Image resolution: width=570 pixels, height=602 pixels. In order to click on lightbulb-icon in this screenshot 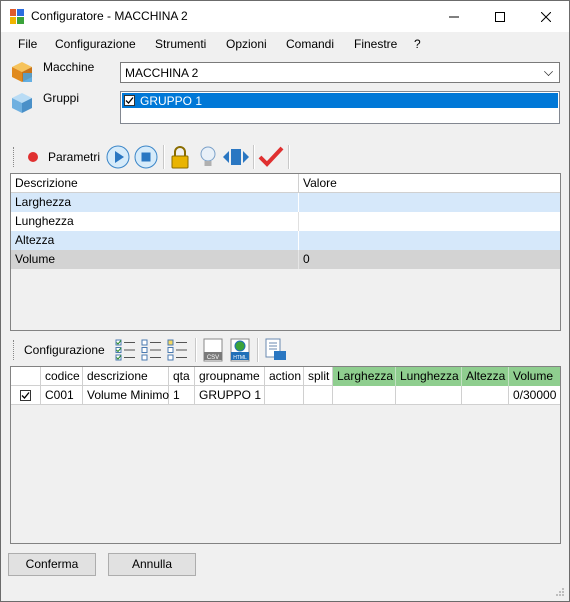, I will do `click(208, 157)`.